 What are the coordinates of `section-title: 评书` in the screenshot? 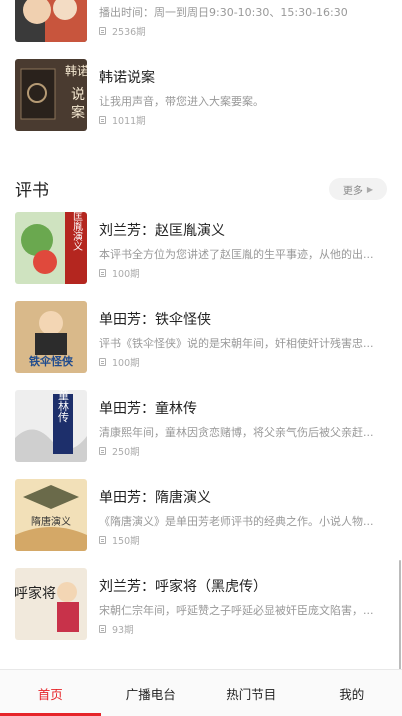 It's located at (32, 191).